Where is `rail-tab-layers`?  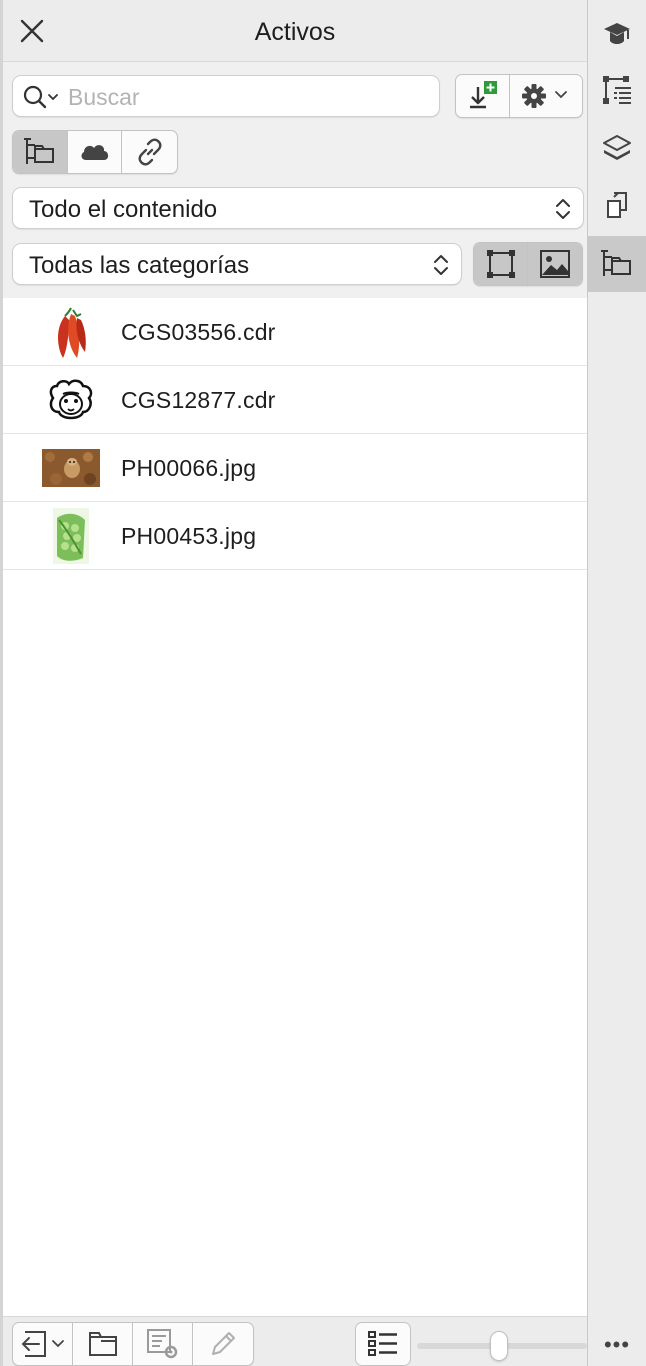 rail-tab-layers is located at coordinates (617, 148).